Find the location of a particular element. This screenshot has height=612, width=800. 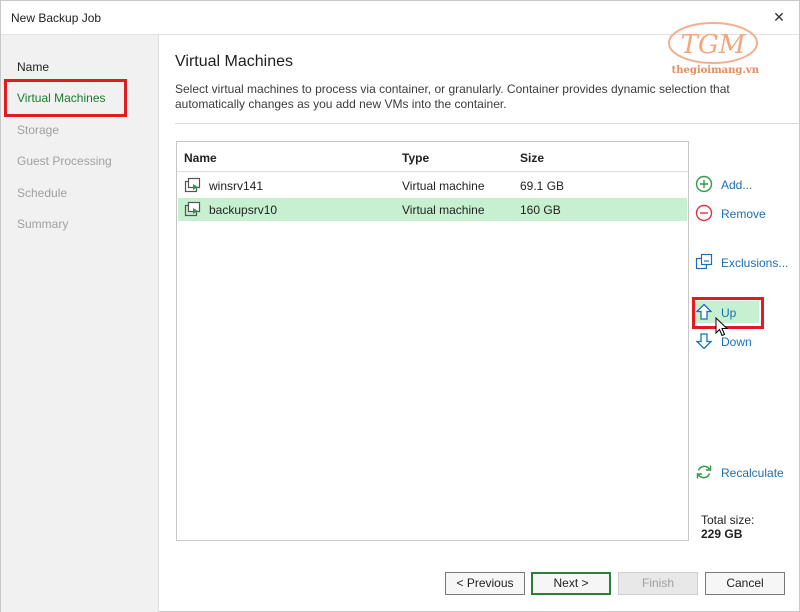

total-size-label: Total size: is located at coordinates (728, 520).